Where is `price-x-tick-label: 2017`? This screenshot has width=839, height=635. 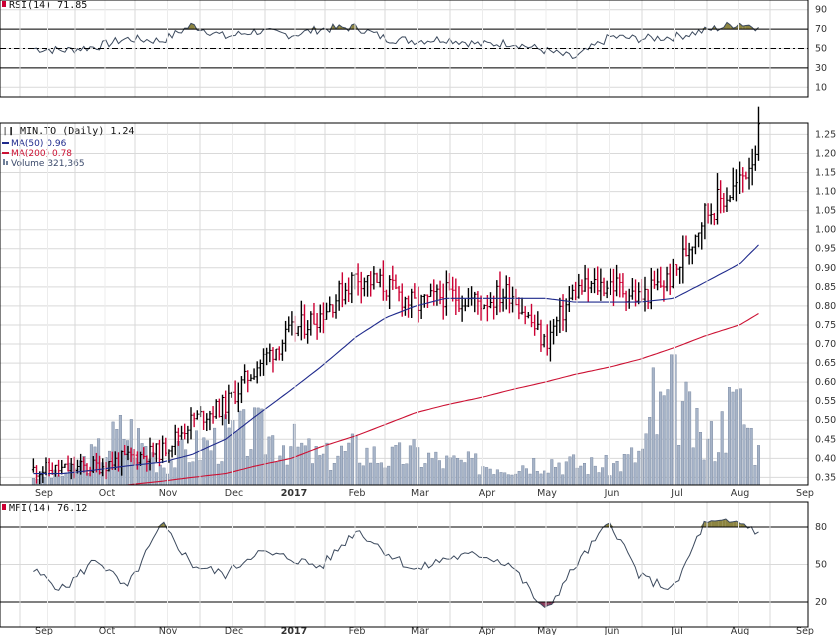 price-x-tick-label: 2017 is located at coordinates (294, 493).